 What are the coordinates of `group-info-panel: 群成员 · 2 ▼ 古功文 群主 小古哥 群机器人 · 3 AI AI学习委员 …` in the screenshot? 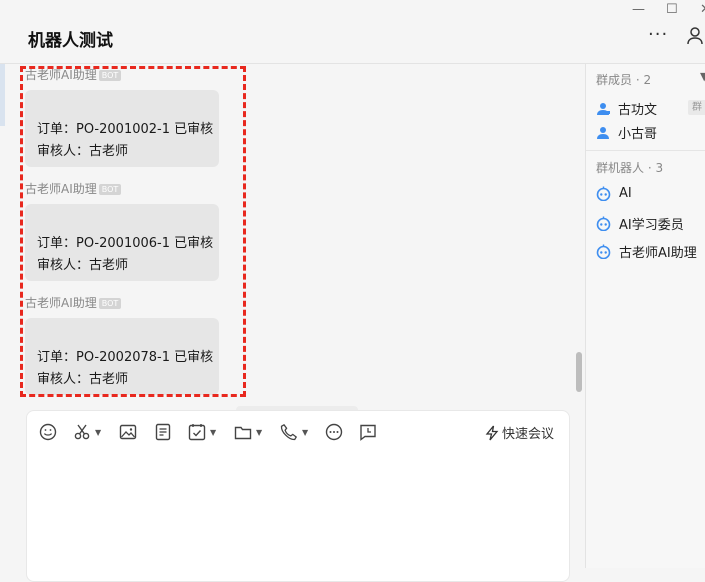 It's located at (645, 316).